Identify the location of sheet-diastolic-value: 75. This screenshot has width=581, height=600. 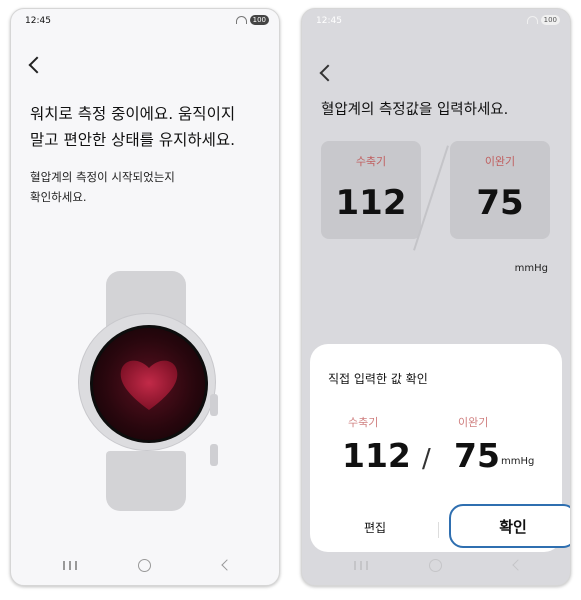
(477, 455).